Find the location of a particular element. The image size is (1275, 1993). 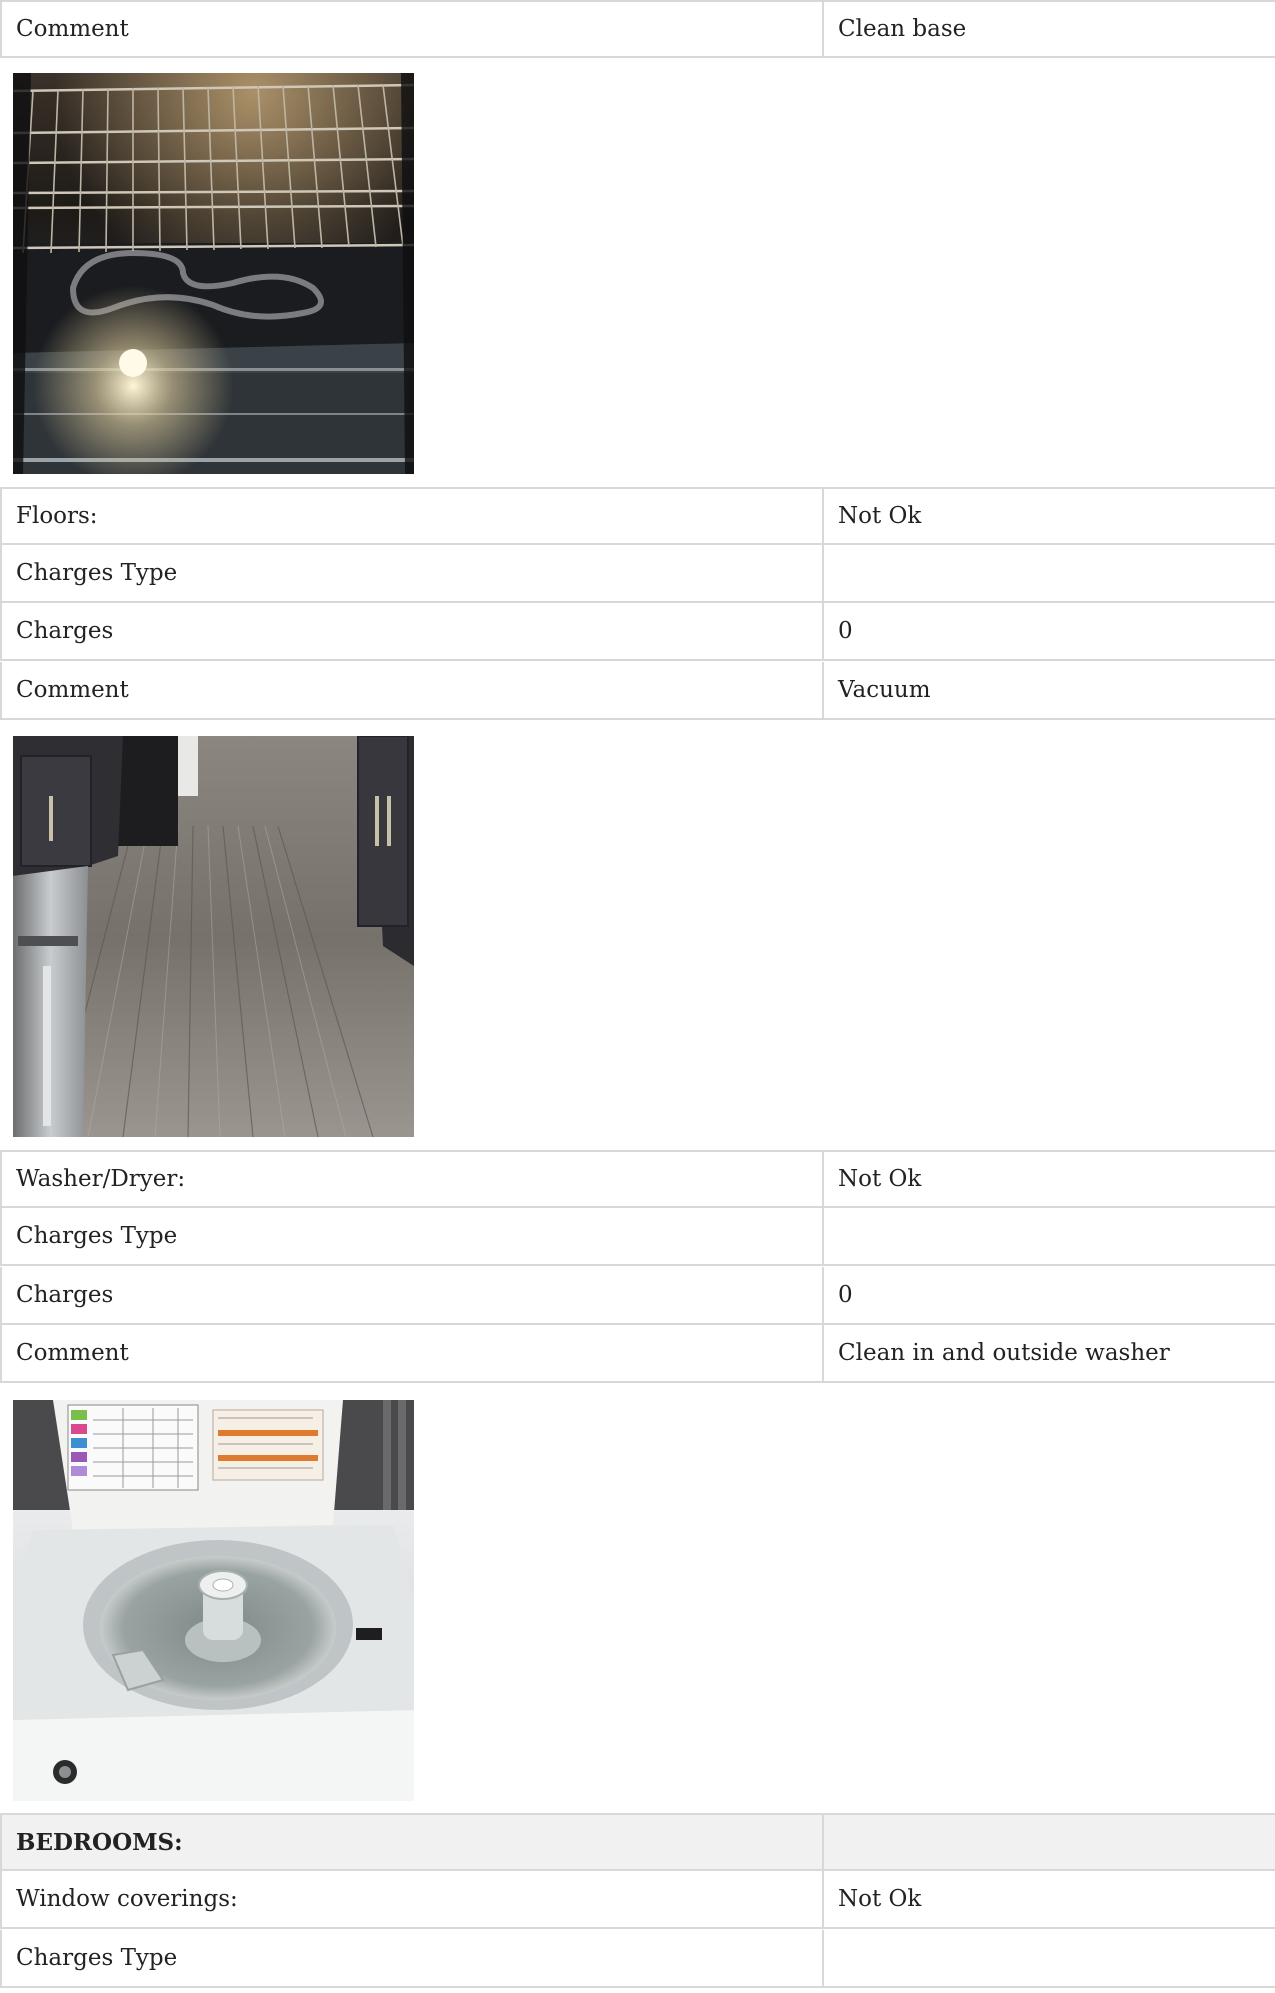

washer-photo is located at coordinates (213, 1600).